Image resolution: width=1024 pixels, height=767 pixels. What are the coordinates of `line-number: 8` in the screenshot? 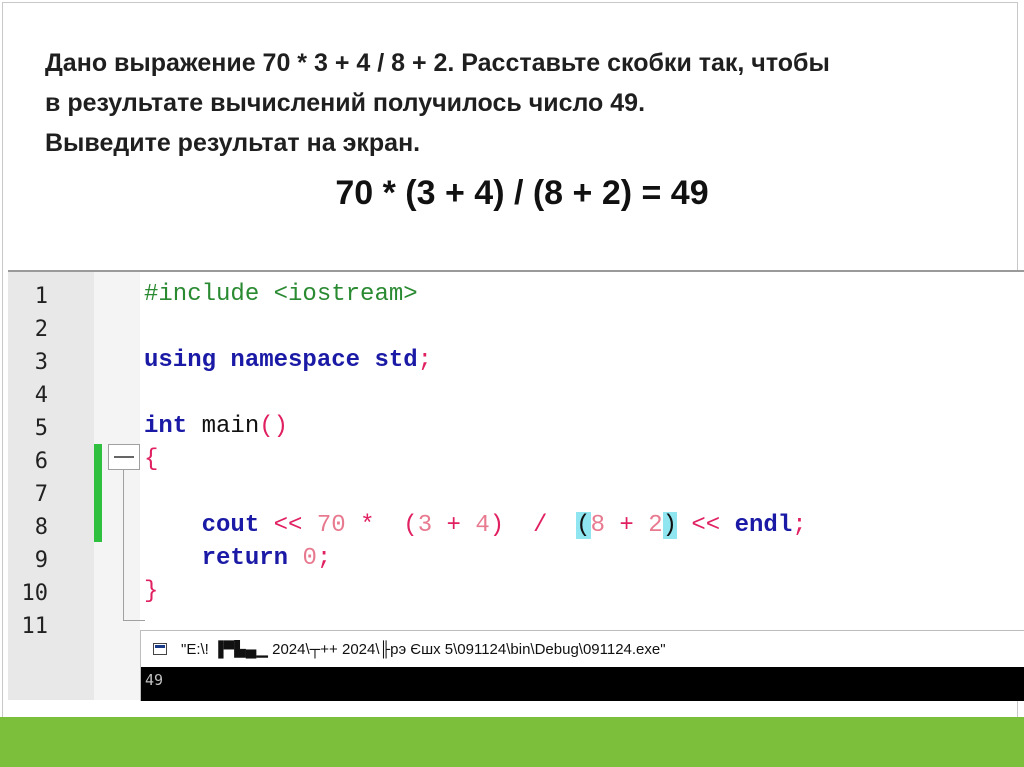 It's located at (41, 527).